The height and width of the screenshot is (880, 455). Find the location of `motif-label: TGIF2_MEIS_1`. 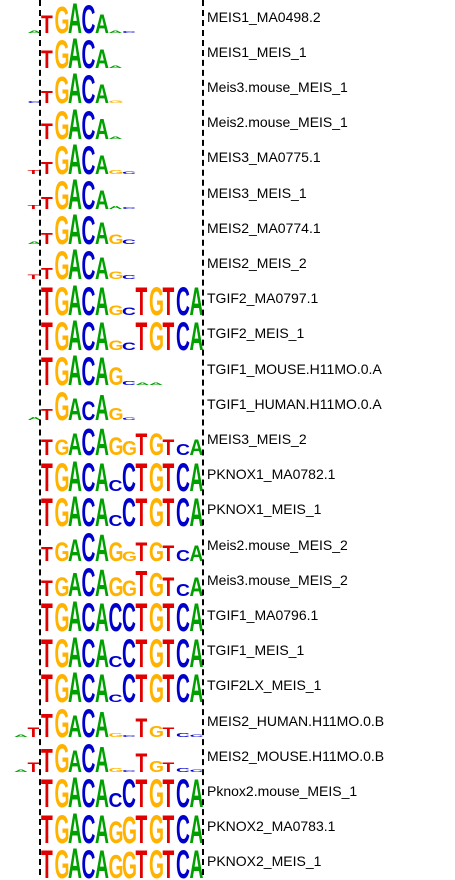

motif-label: TGIF2_MEIS_1 is located at coordinates (256, 333).